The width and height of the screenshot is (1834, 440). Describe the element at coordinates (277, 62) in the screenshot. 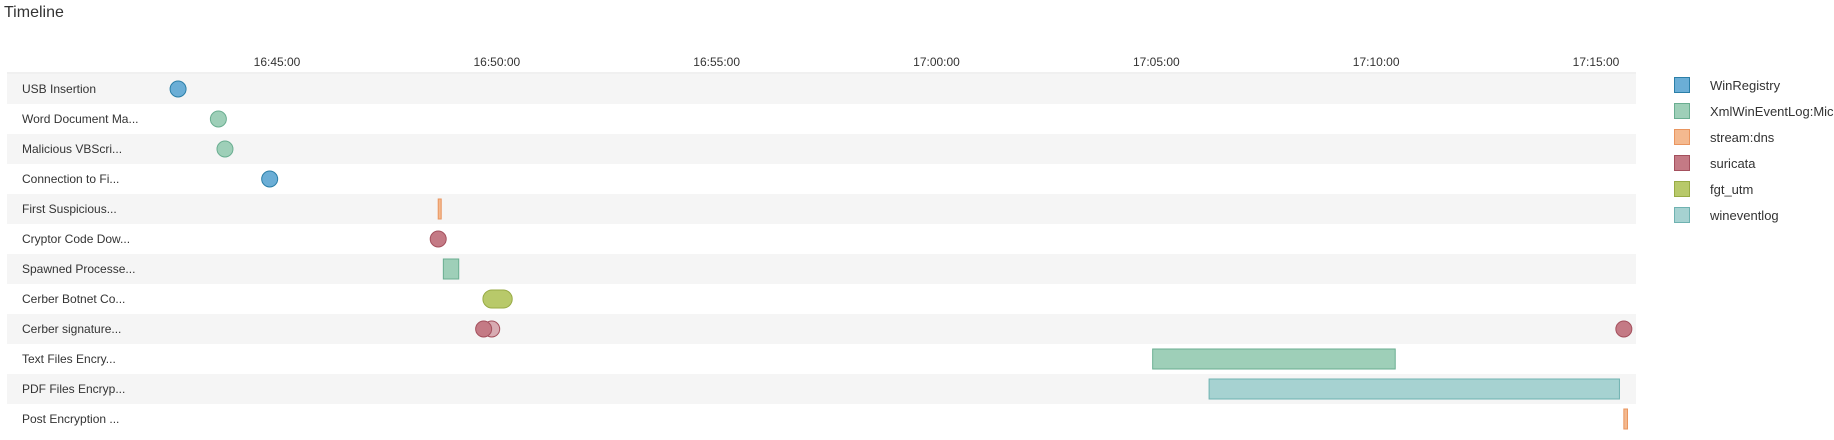

I see `x-tick-label: 16:45:00` at that location.